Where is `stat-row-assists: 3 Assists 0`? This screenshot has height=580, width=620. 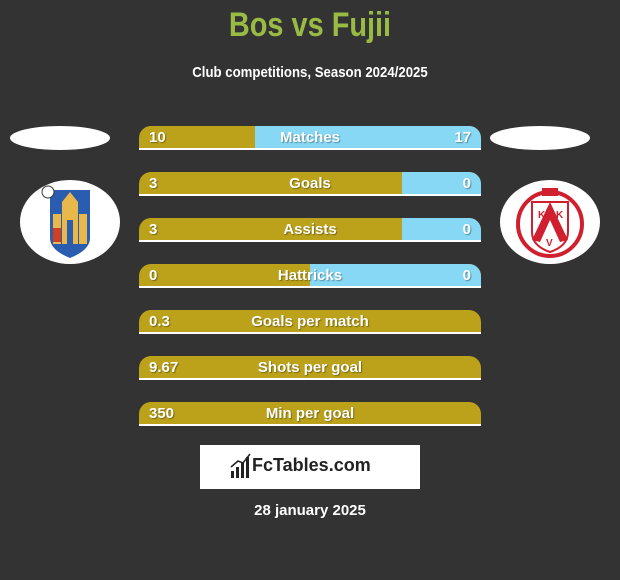 stat-row-assists: 3 Assists 0 is located at coordinates (310, 230).